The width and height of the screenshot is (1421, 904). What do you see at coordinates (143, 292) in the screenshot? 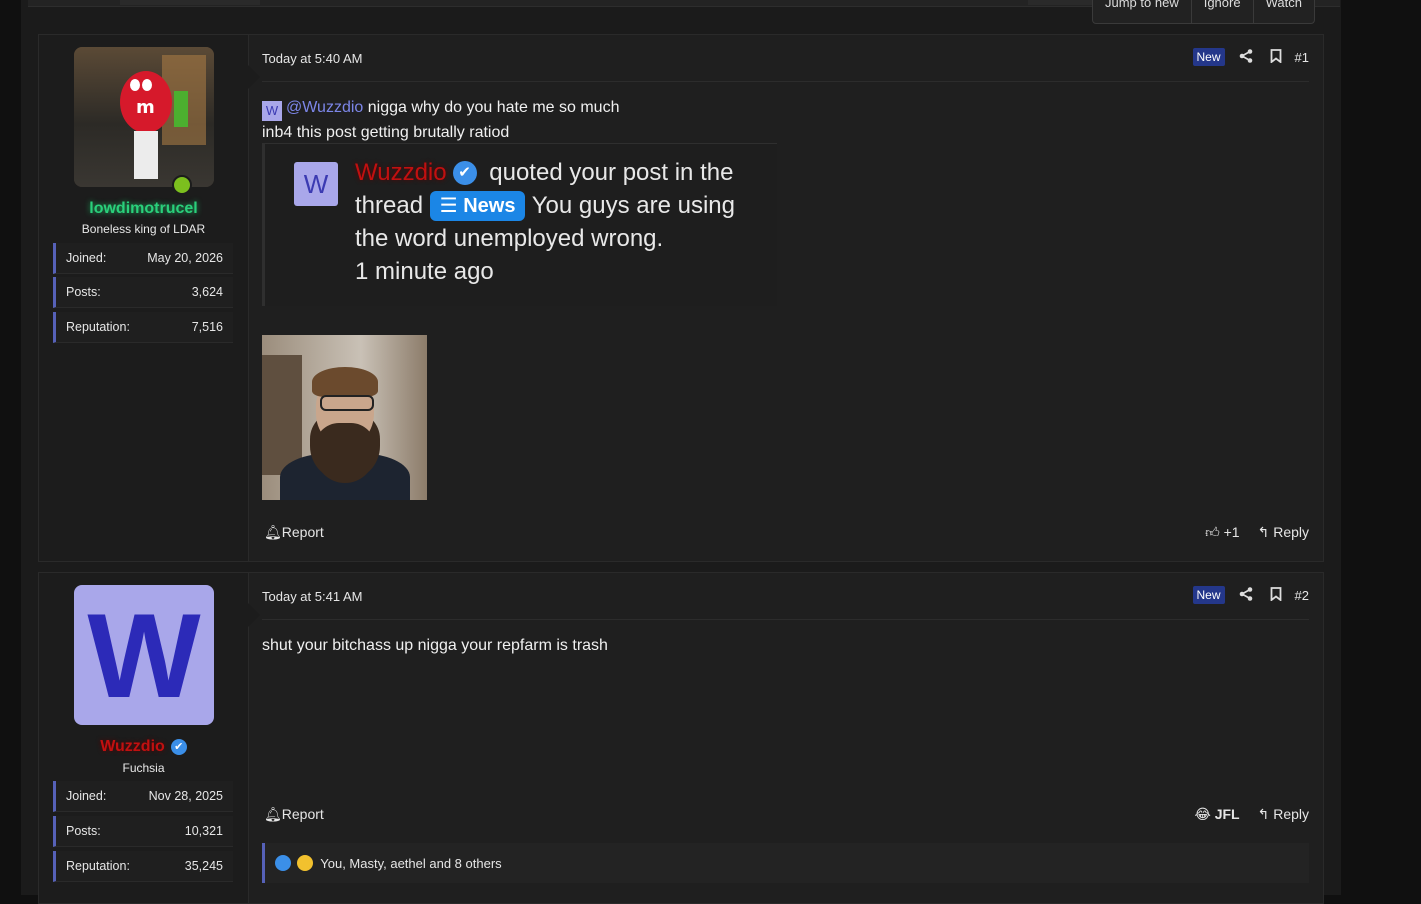
I see `stat-posts: Posts: 3,624` at bounding box center [143, 292].